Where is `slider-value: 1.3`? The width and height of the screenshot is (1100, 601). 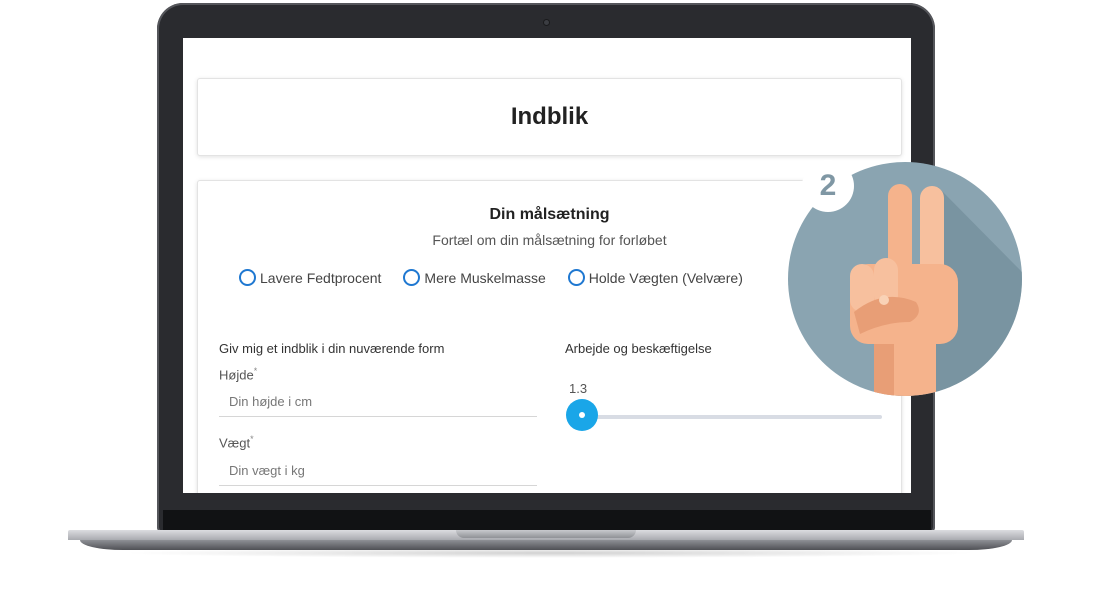
slider-value: 1.3 is located at coordinates (578, 388).